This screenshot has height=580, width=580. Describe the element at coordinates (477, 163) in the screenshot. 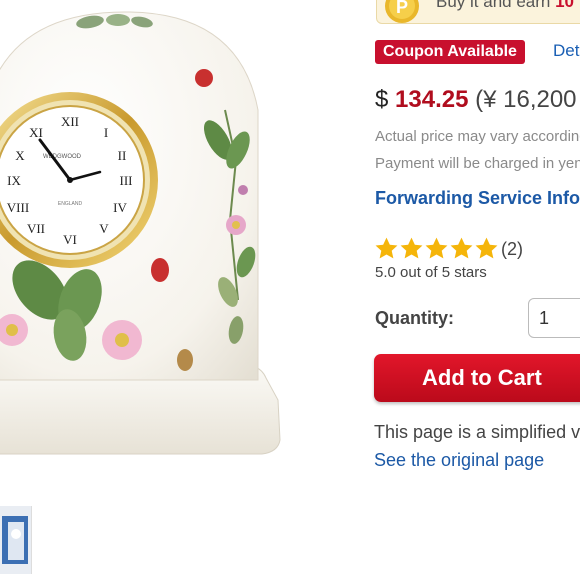

I see `payment-note: Payment will be charged in yen` at that location.